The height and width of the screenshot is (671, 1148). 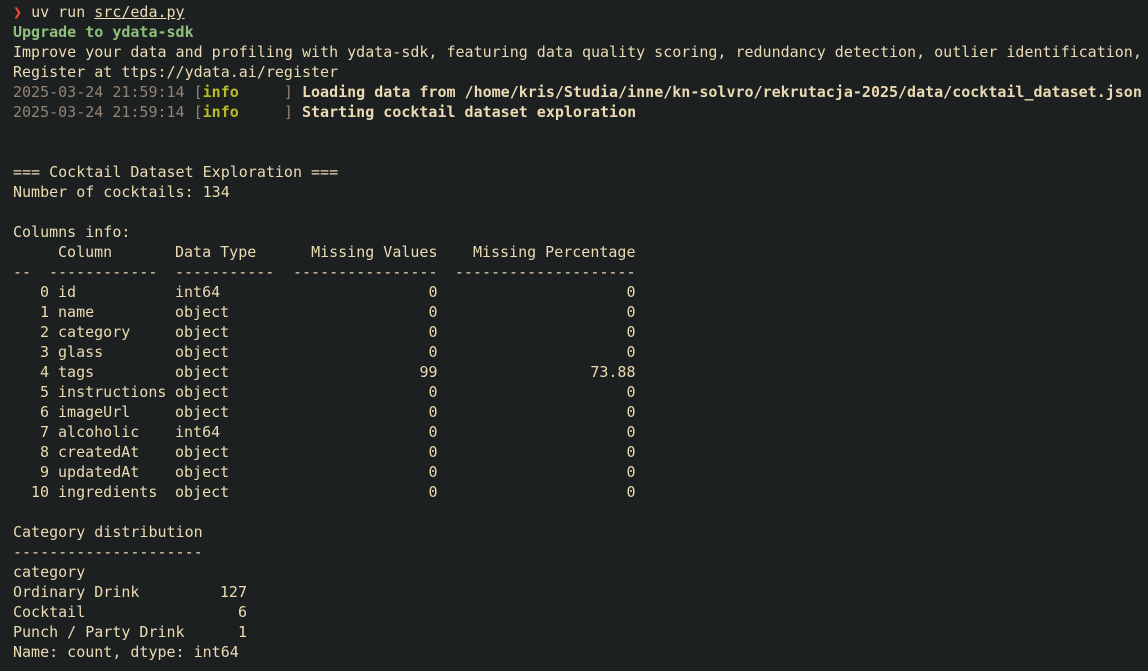 I want to click on cocktail-count: Number of cocktails: 134, so click(x=121, y=192).